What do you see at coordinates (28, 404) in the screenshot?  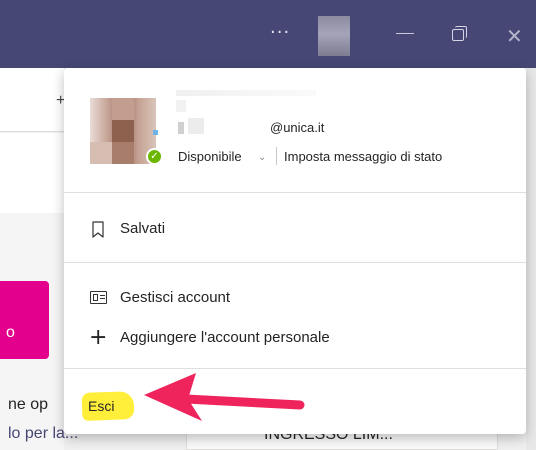 I see `background-text: ne op` at bounding box center [28, 404].